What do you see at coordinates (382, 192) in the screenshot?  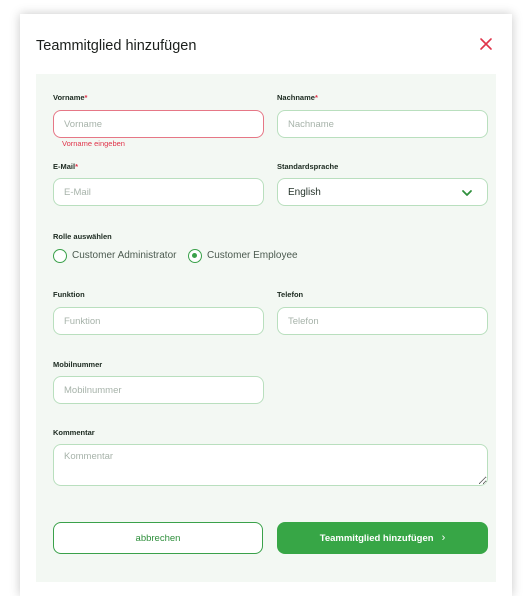 I see `language-select: English` at bounding box center [382, 192].